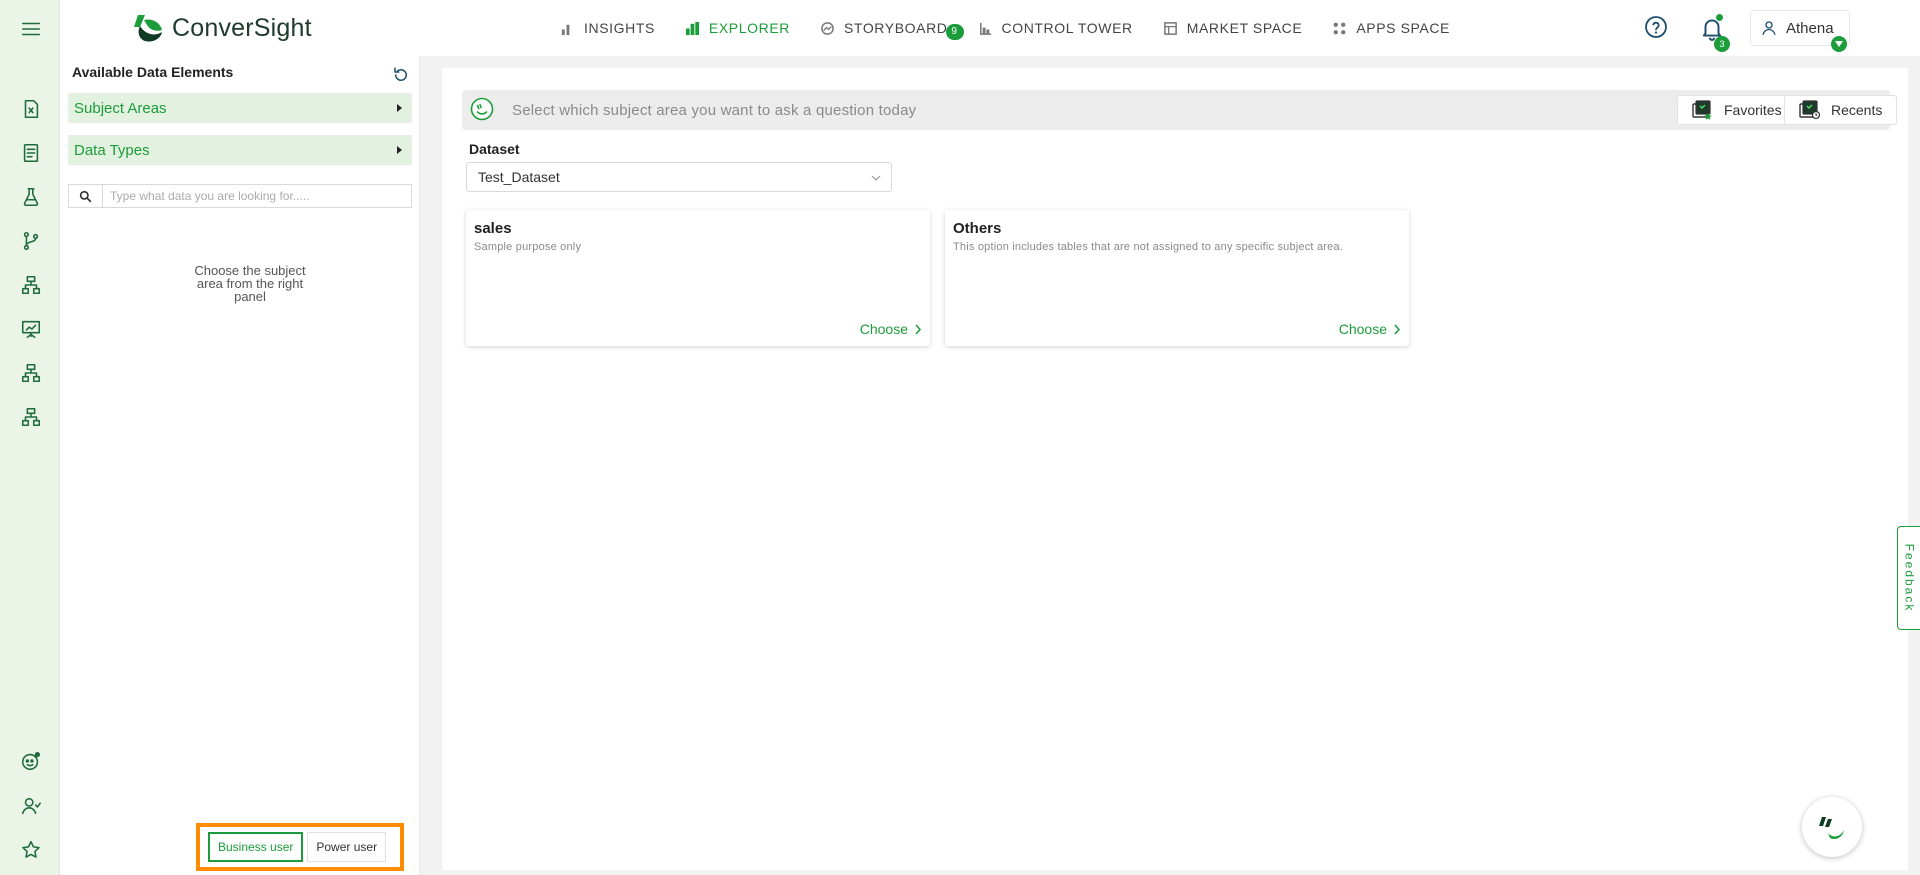  I want to click on storyboard-count-badge: 9, so click(954, 32).